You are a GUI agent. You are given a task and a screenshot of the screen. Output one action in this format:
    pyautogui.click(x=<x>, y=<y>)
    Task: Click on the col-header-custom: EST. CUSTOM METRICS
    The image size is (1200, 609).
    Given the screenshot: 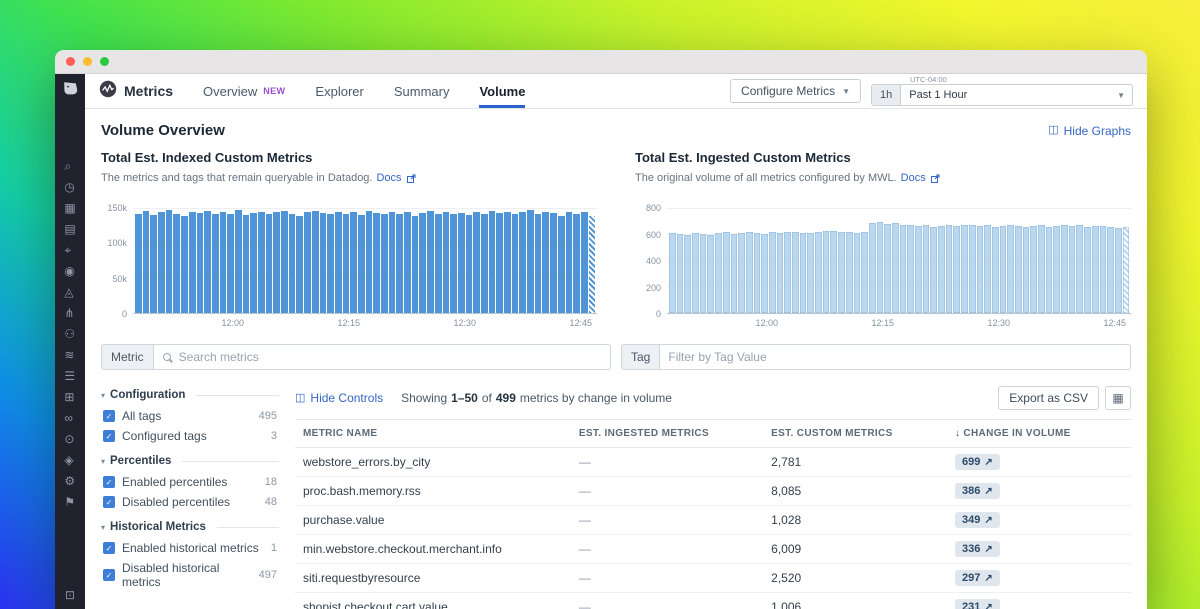 What is the action you would take?
    pyautogui.click(x=855, y=433)
    